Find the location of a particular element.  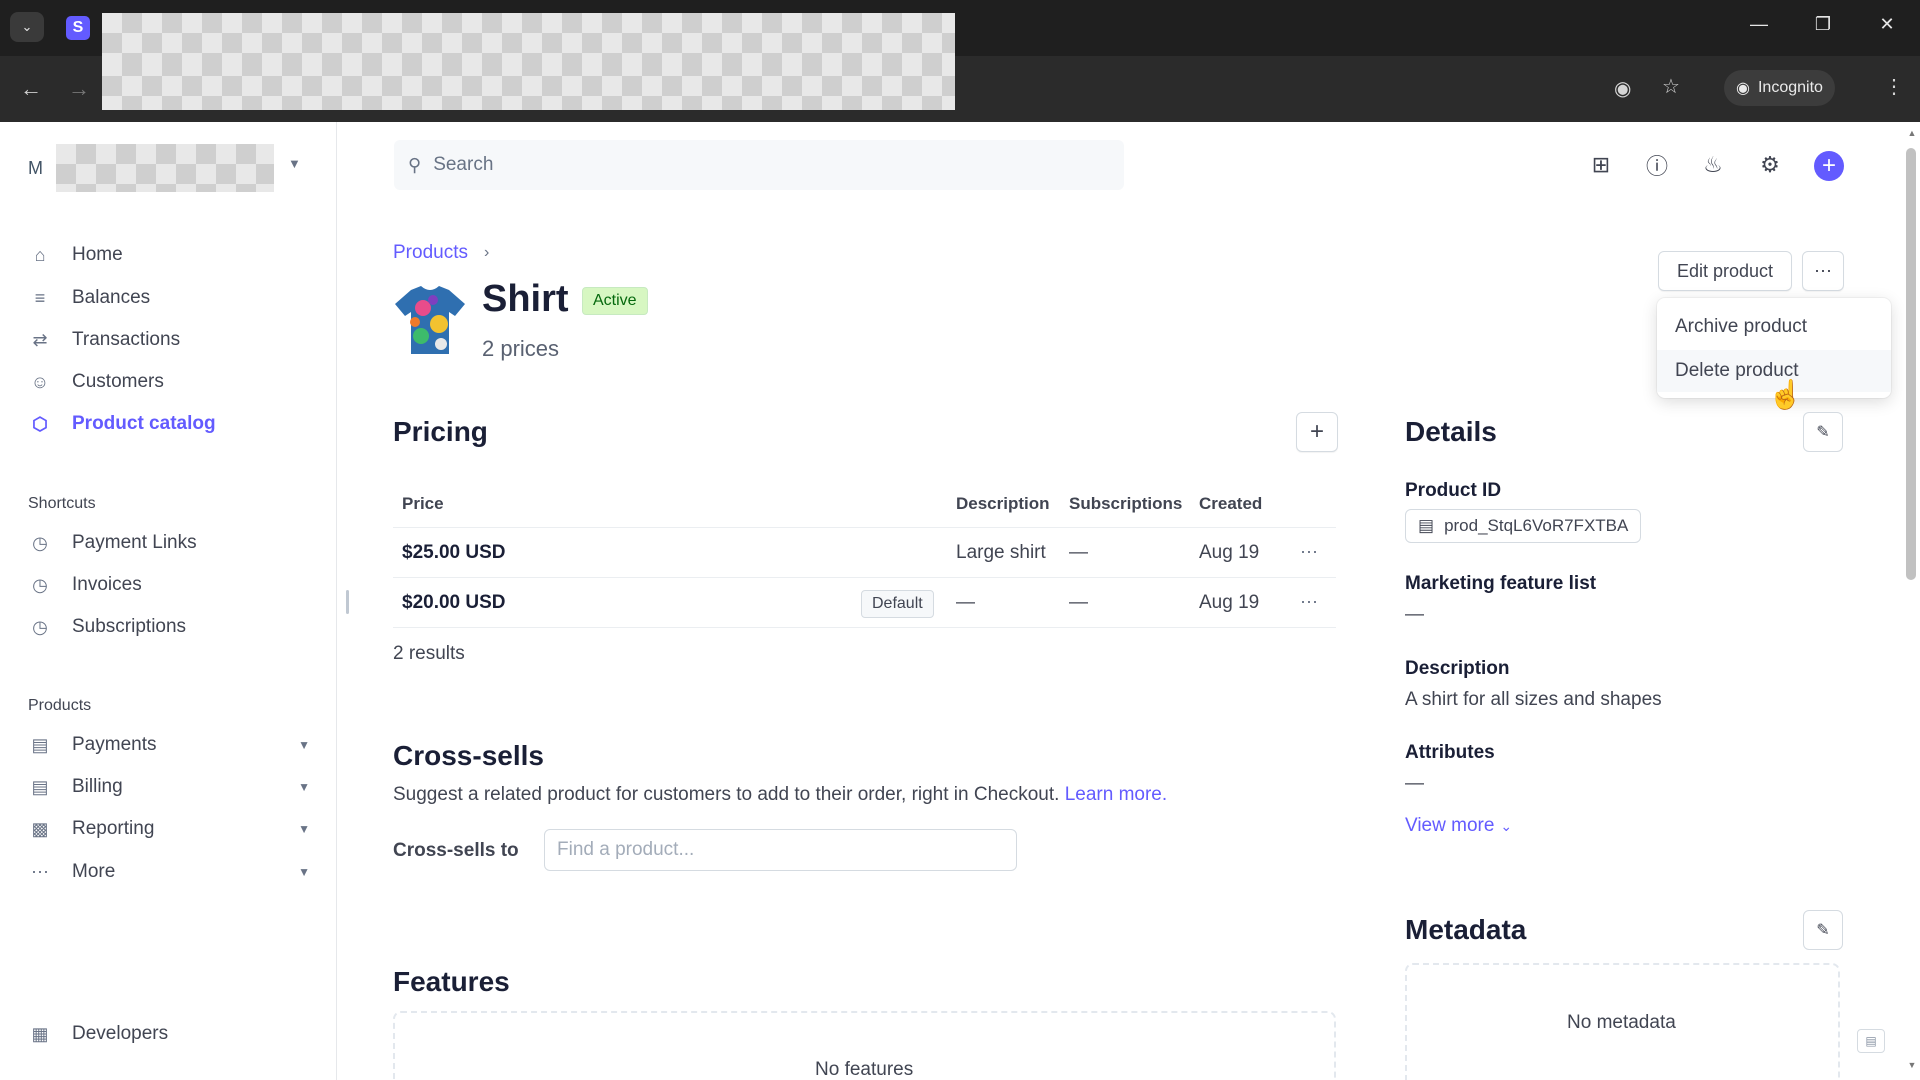

sidebar-item-developers: ▦ Developers is located at coordinates (168, 1034).